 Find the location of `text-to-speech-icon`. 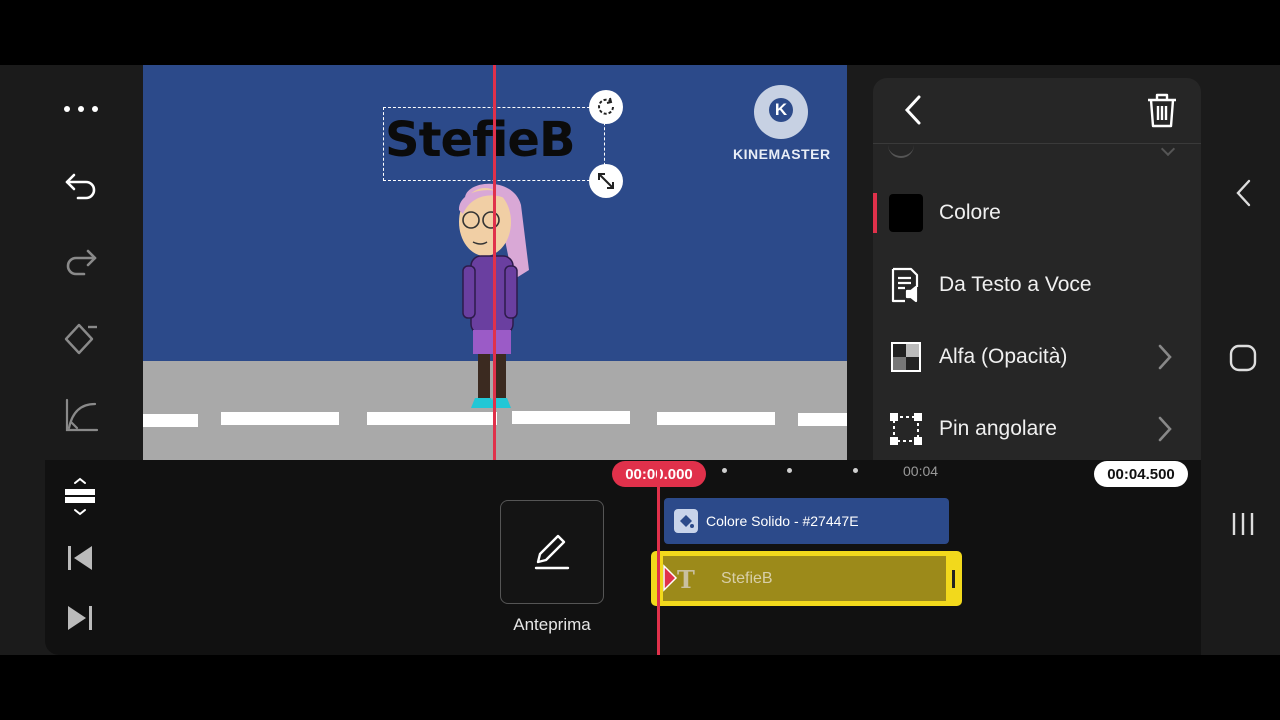

text-to-speech-icon is located at coordinates (906, 285).